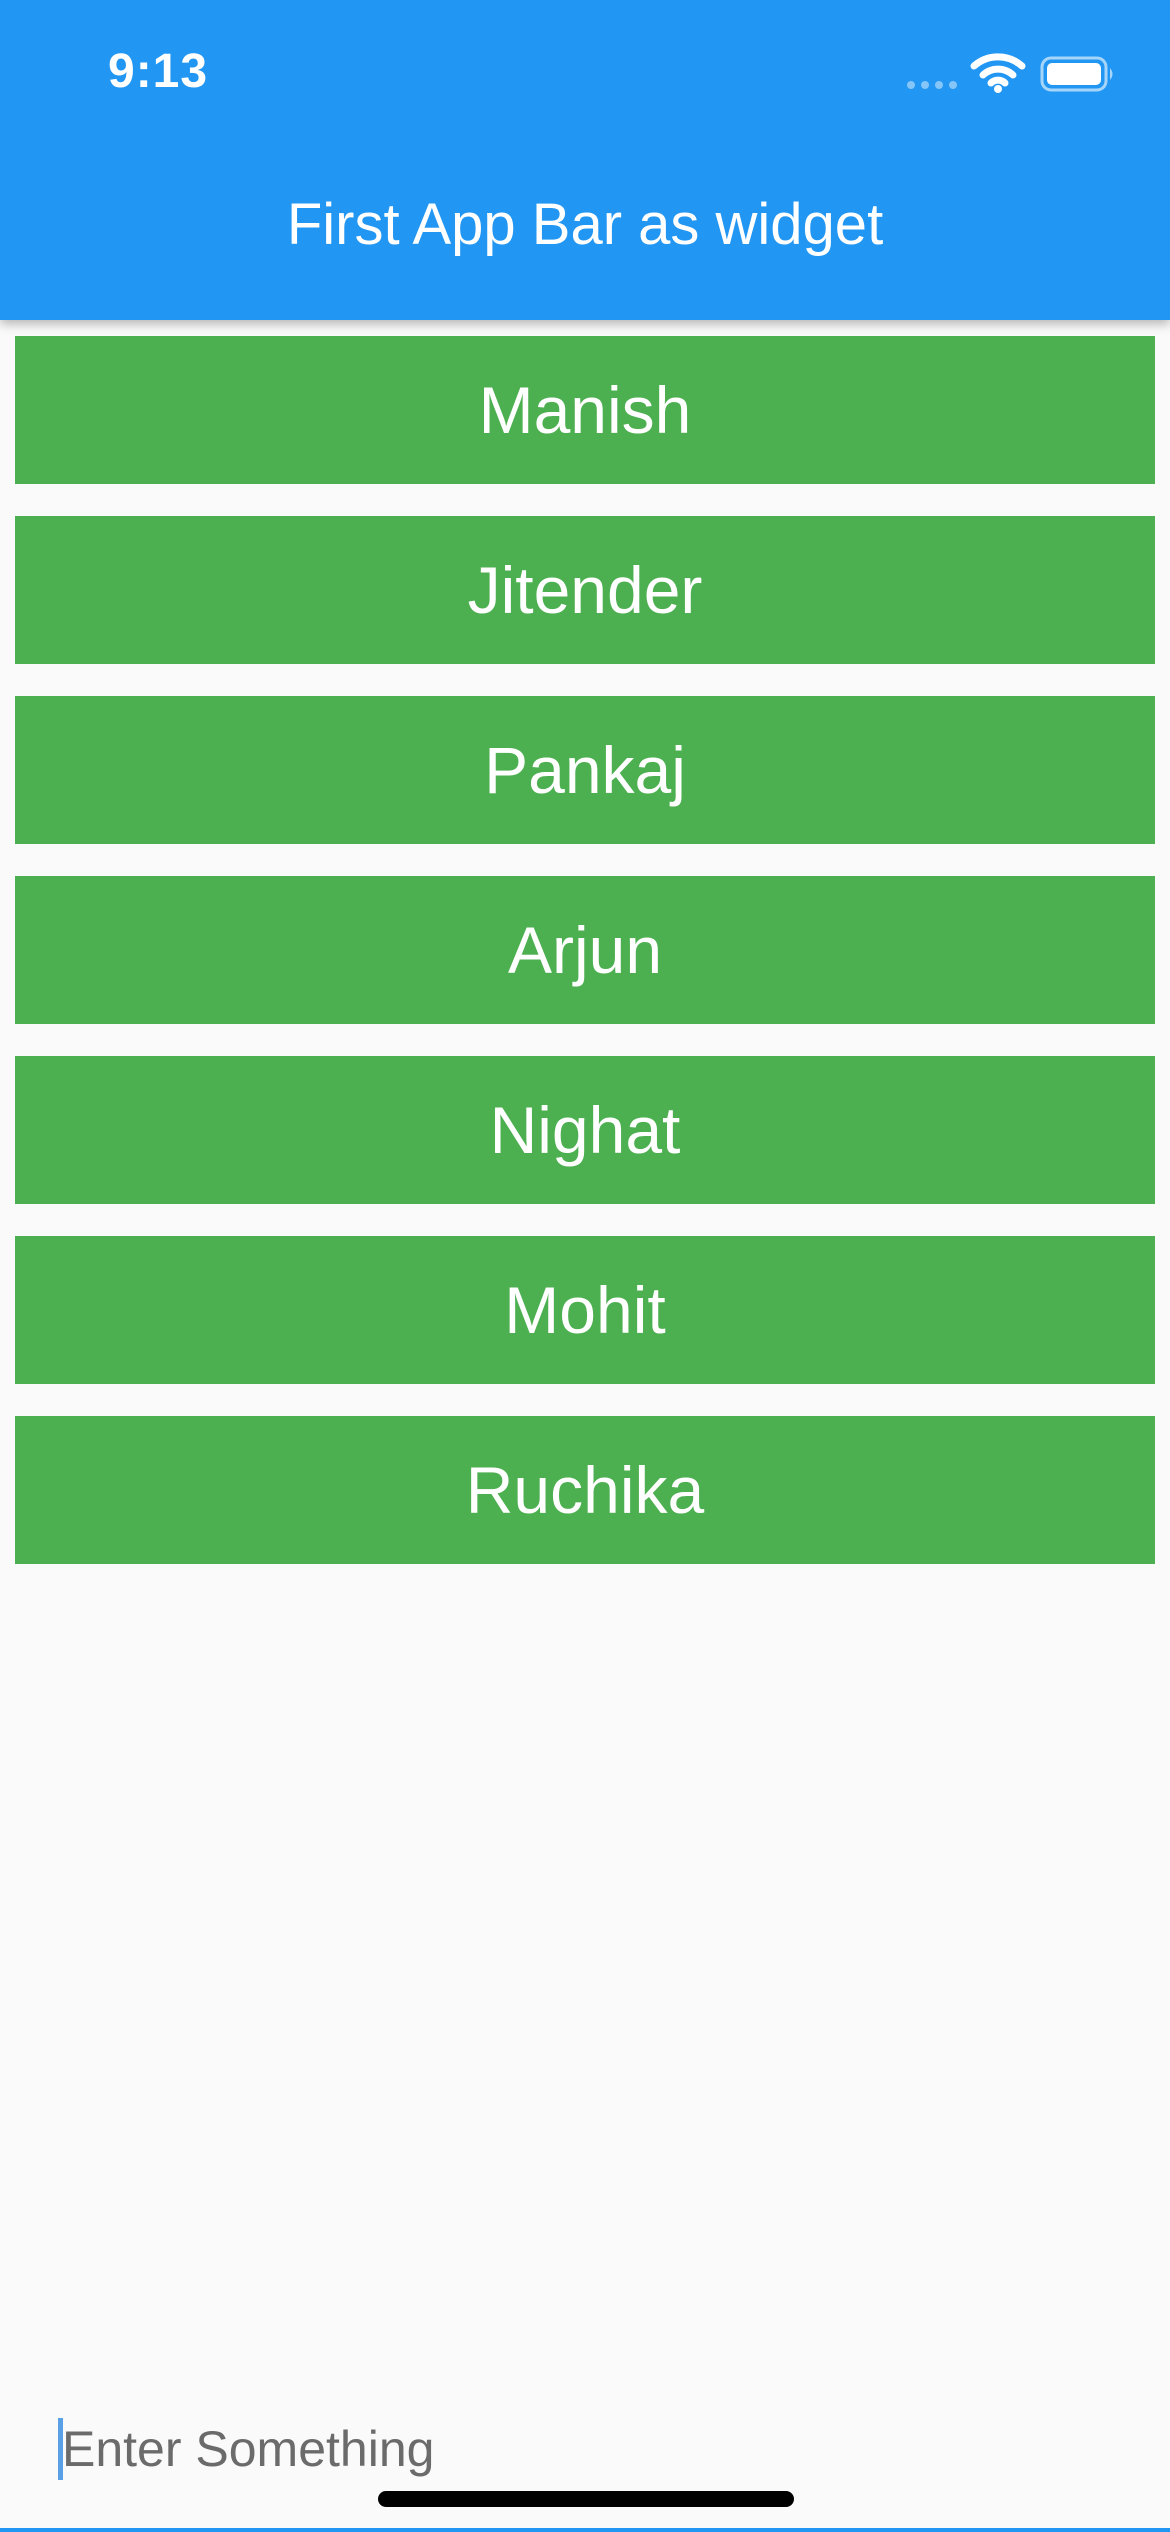 The height and width of the screenshot is (2532, 1170). Describe the element at coordinates (585, 950) in the screenshot. I see `list-item: Arjun` at that location.